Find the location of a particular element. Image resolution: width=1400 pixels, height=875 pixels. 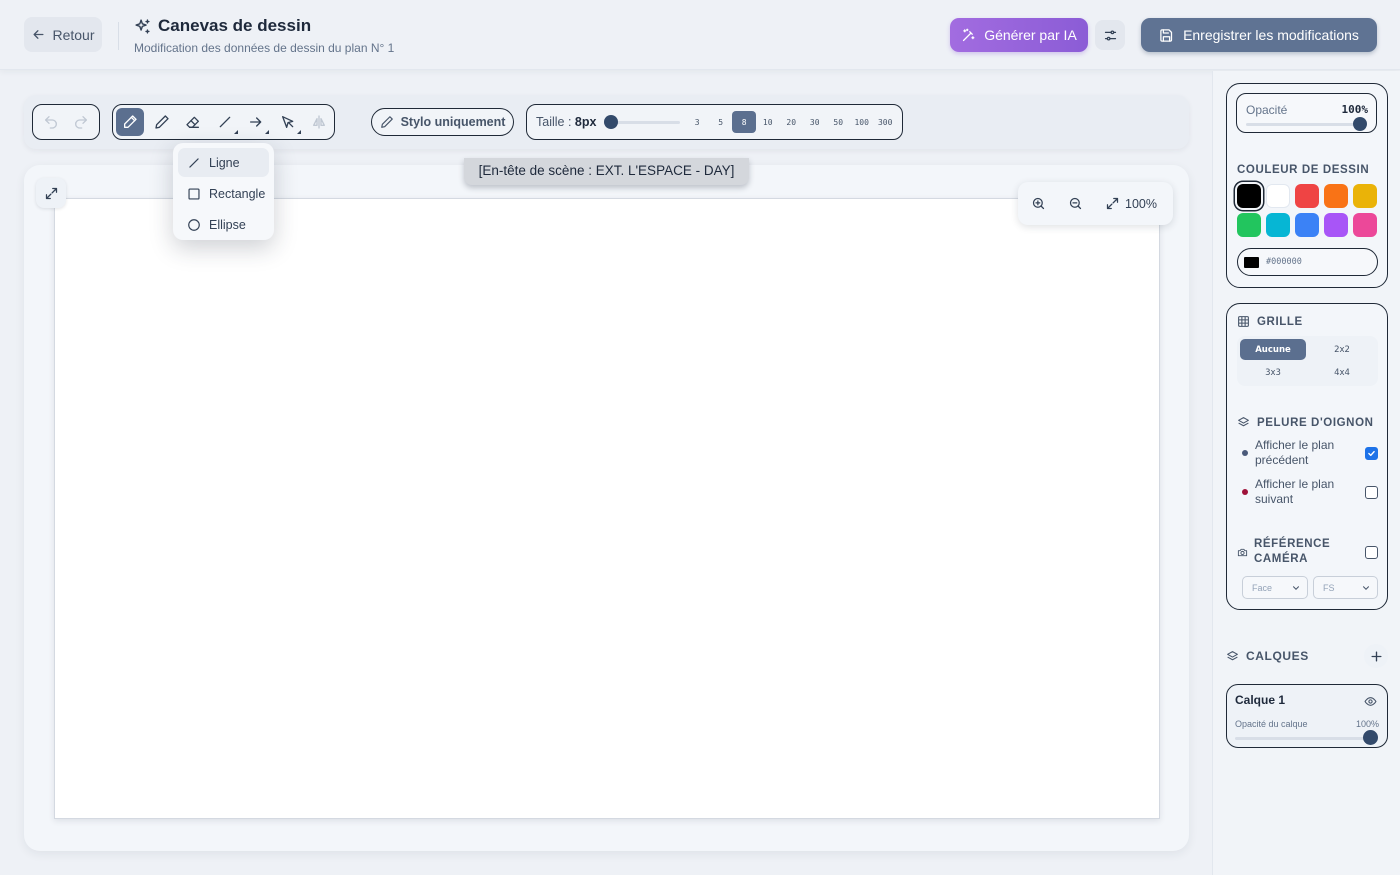

onion-prev-option: Afficher le plan précédent is located at coordinates (1310, 453).